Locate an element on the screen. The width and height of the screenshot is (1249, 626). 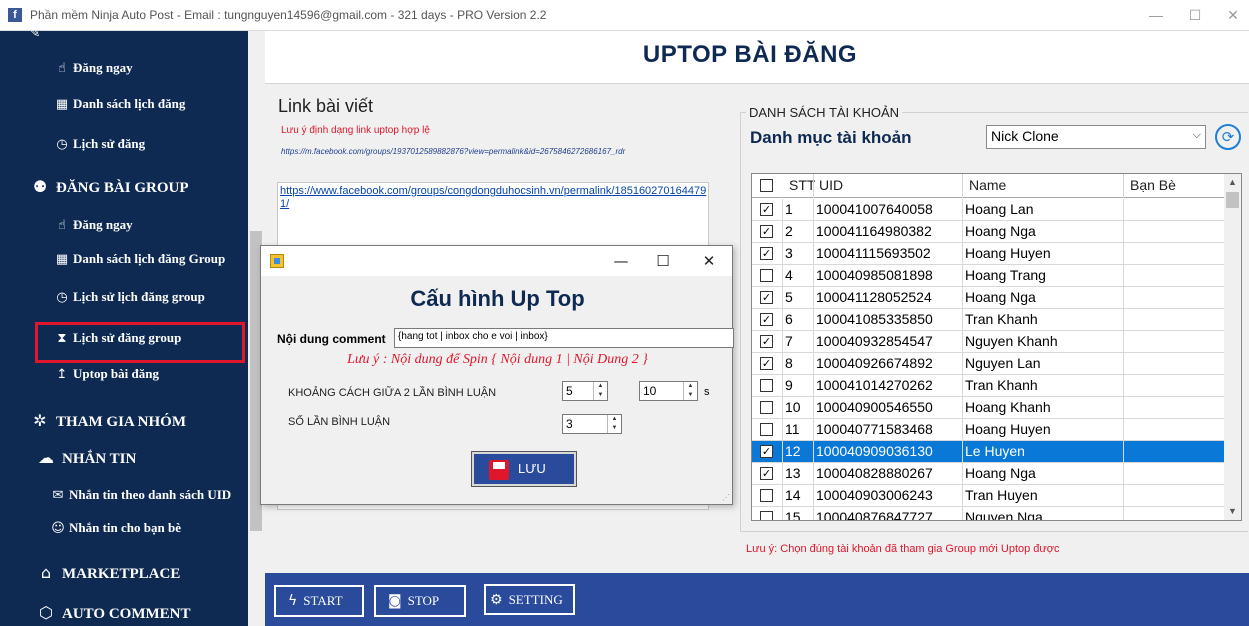
table-row: ✓ 5 100041128052524 Hoang Nga is located at coordinates (988, 298).